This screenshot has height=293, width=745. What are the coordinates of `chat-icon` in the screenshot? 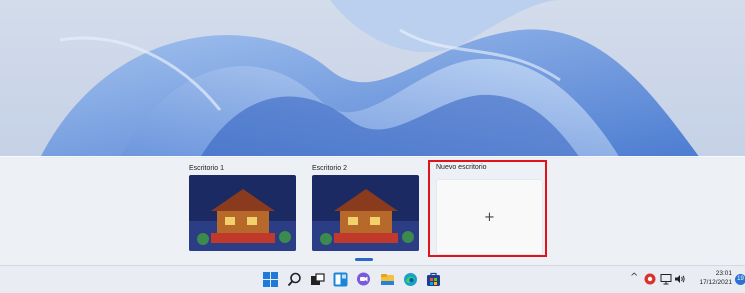 It's located at (363, 279).